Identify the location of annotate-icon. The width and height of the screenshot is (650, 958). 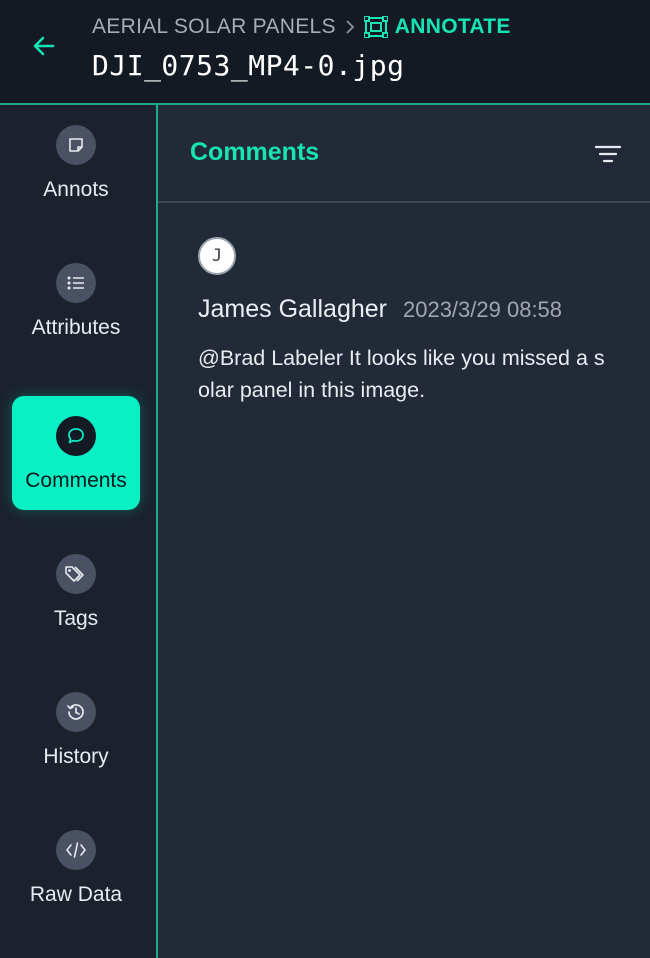
(375, 27).